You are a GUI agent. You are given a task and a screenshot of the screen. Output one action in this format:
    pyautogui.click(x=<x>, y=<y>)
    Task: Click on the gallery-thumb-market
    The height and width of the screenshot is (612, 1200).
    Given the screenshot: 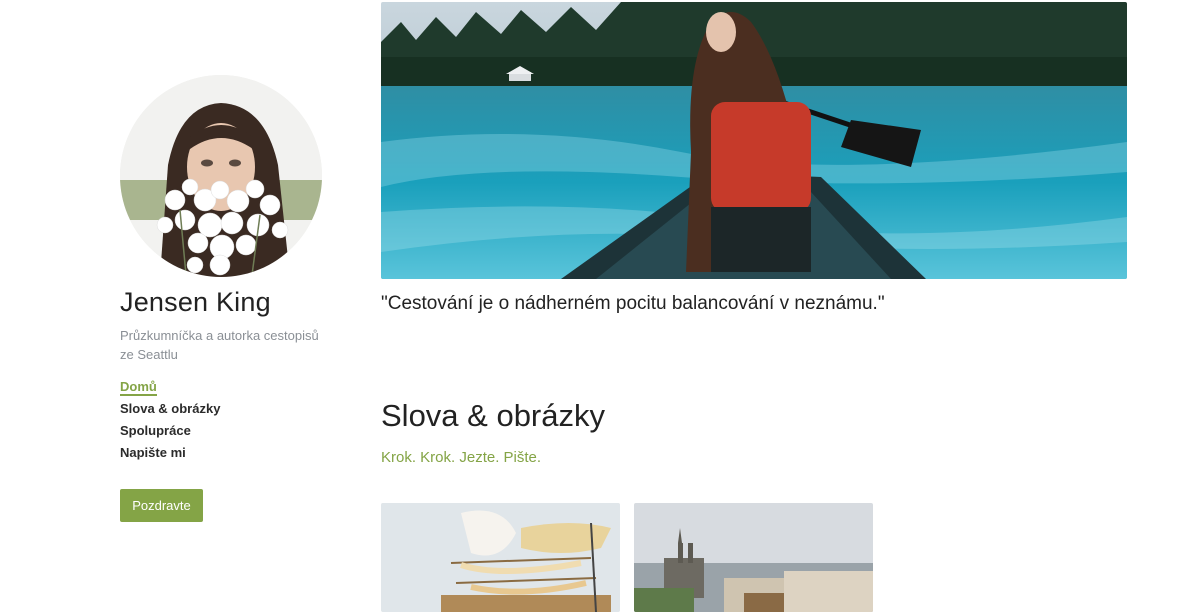 What is the action you would take?
    pyautogui.click(x=500, y=557)
    